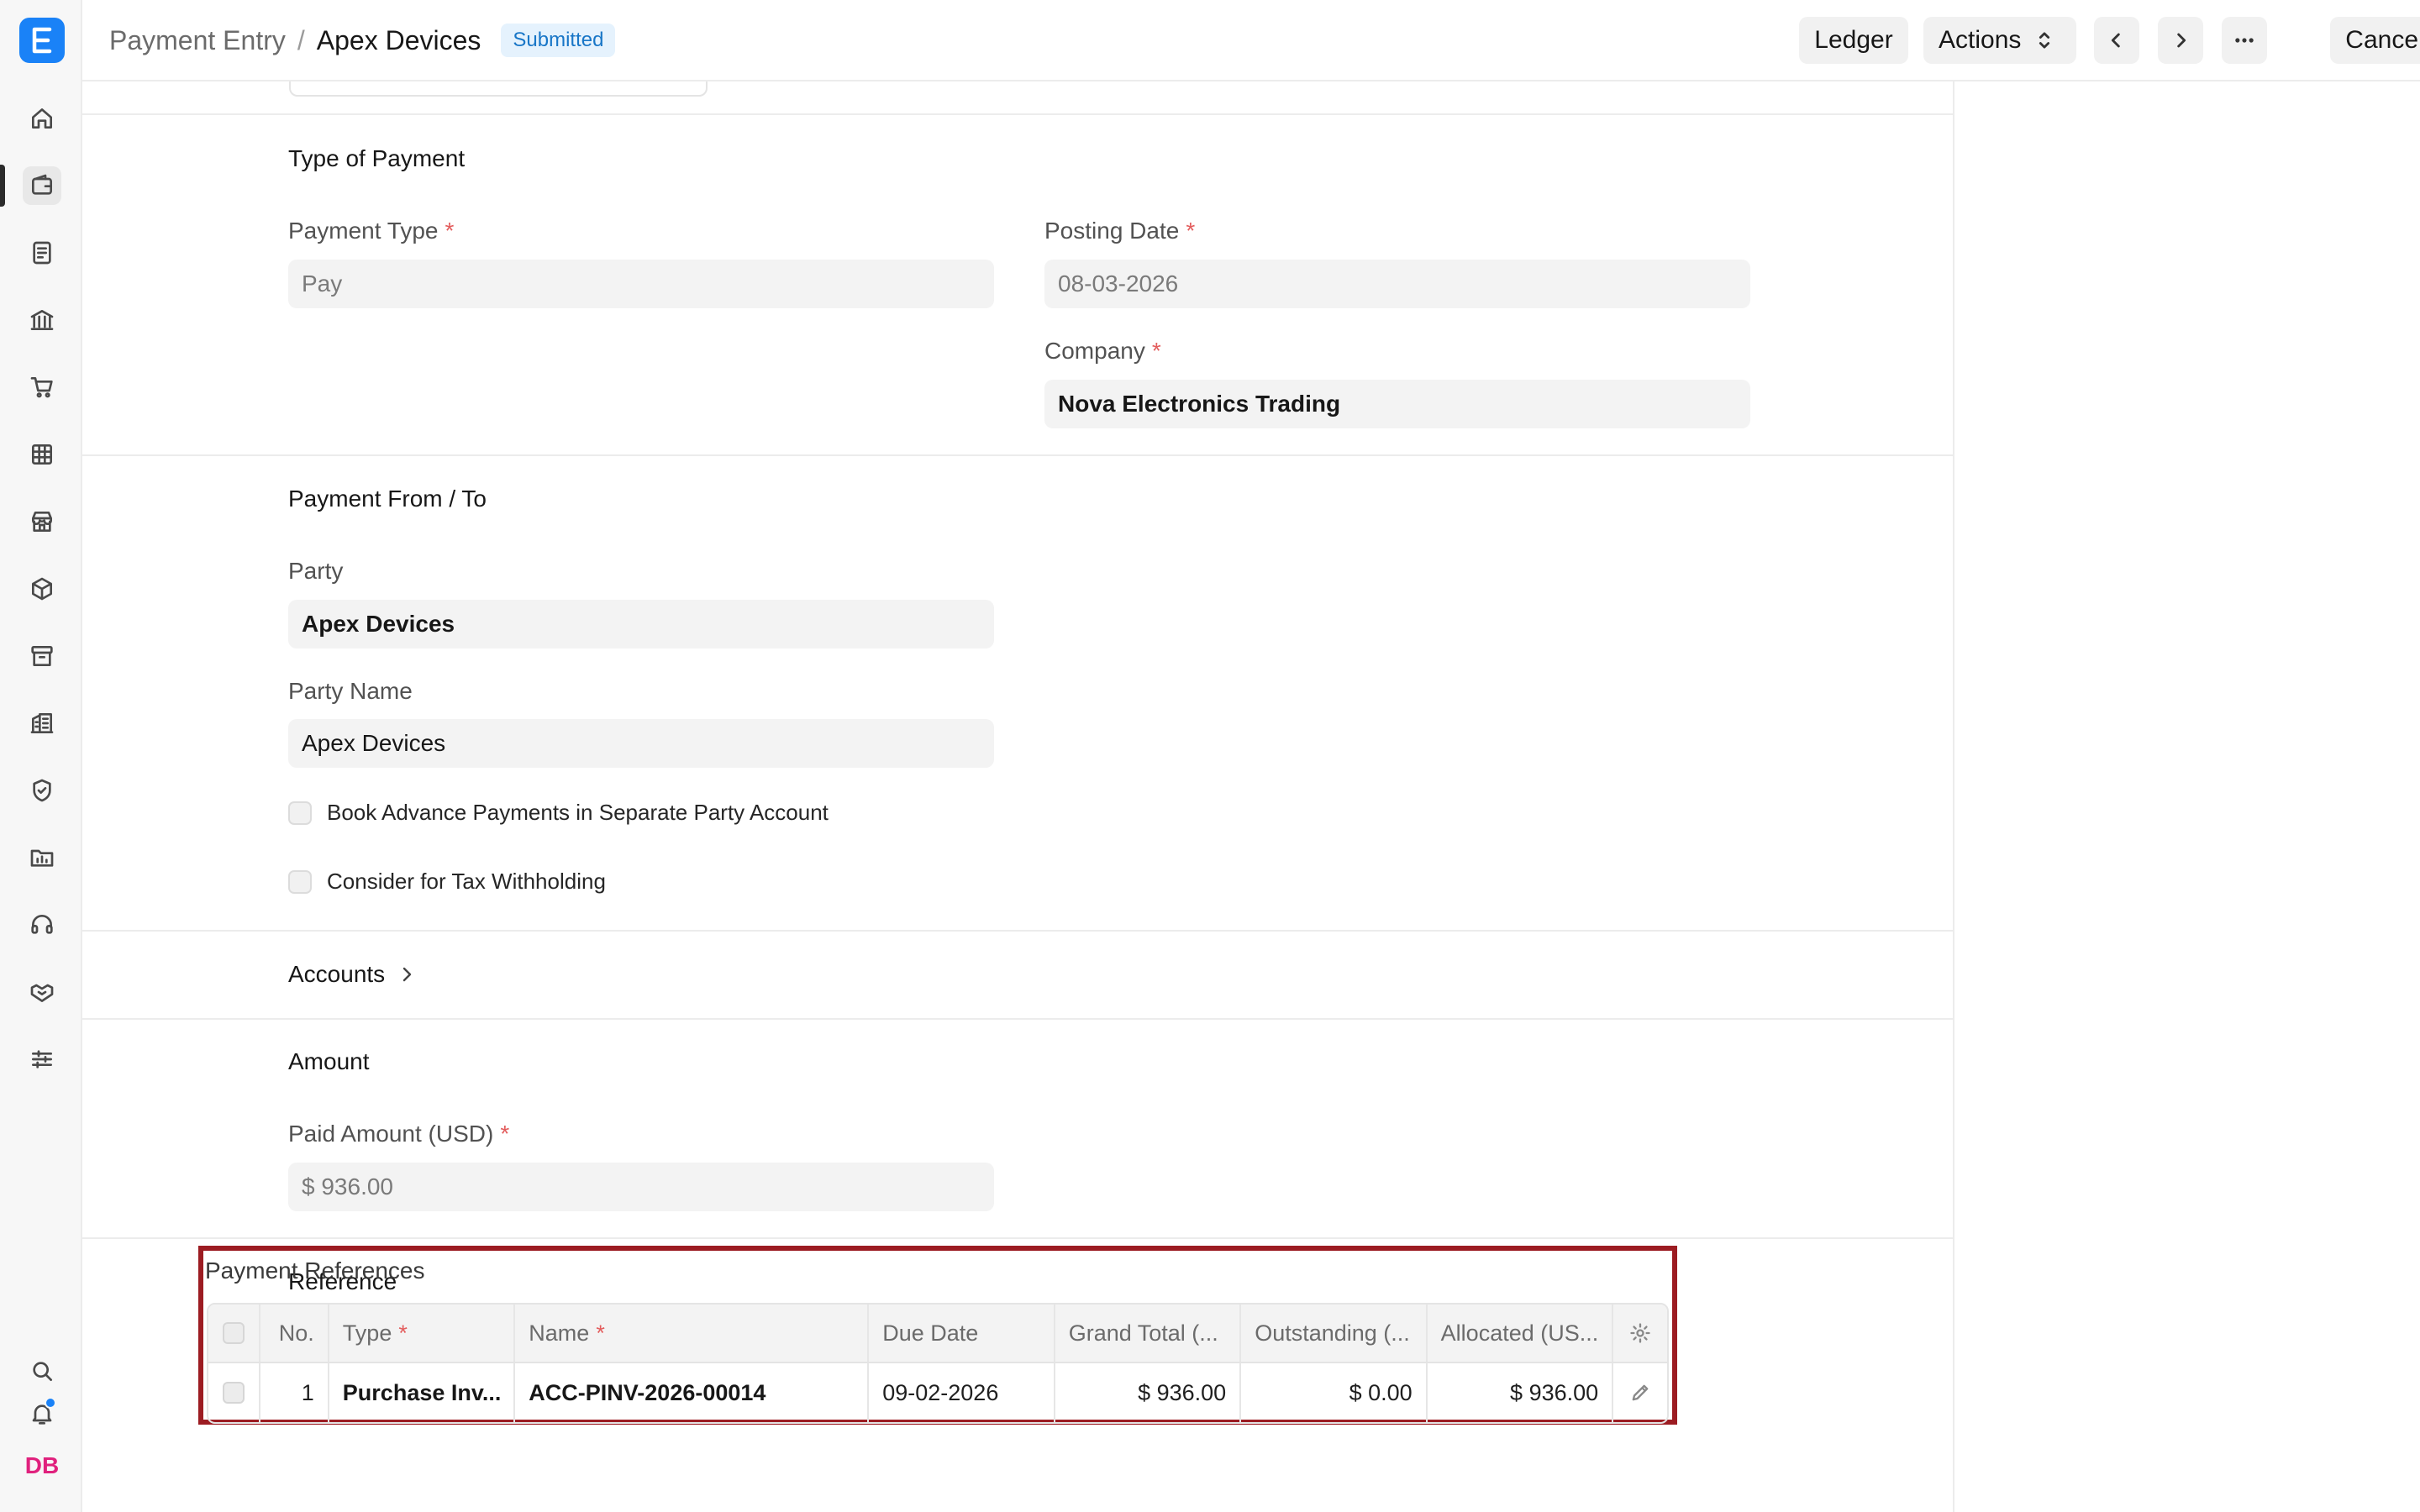 Image resolution: width=2420 pixels, height=1512 pixels. Describe the element at coordinates (1103, 351) in the screenshot. I see `company-label: Company *` at that location.